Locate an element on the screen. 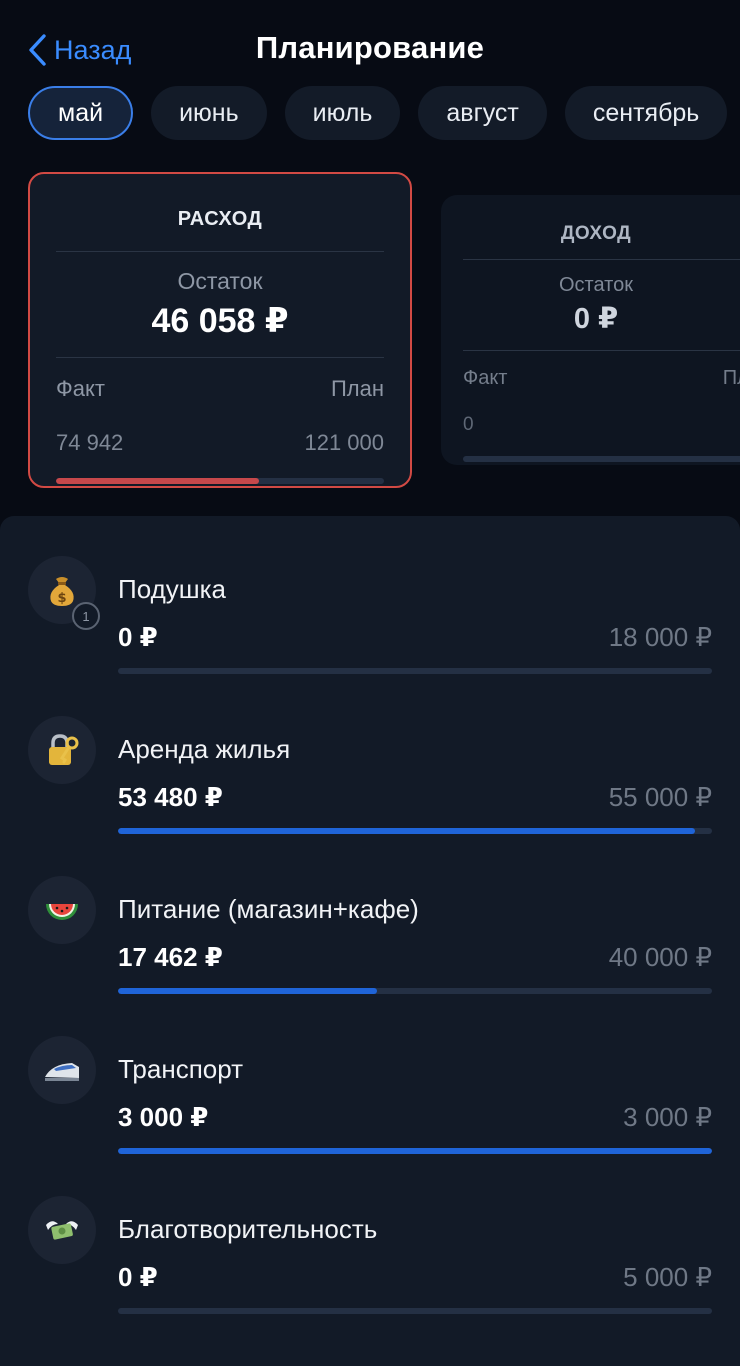 The image size is (740, 1366). watermelon-icon is located at coordinates (62, 910).